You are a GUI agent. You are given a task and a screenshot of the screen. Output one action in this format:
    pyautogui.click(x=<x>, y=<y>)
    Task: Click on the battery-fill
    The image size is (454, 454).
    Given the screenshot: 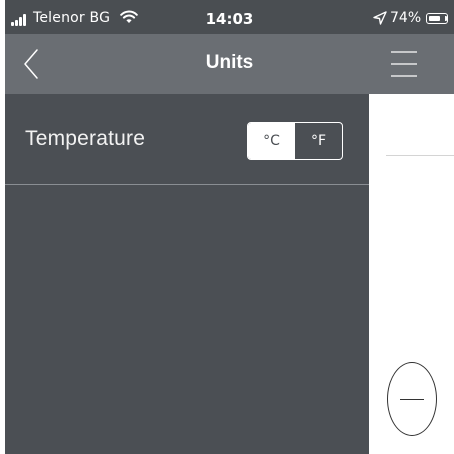 What is the action you would take?
    pyautogui.click(x=434, y=18)
    